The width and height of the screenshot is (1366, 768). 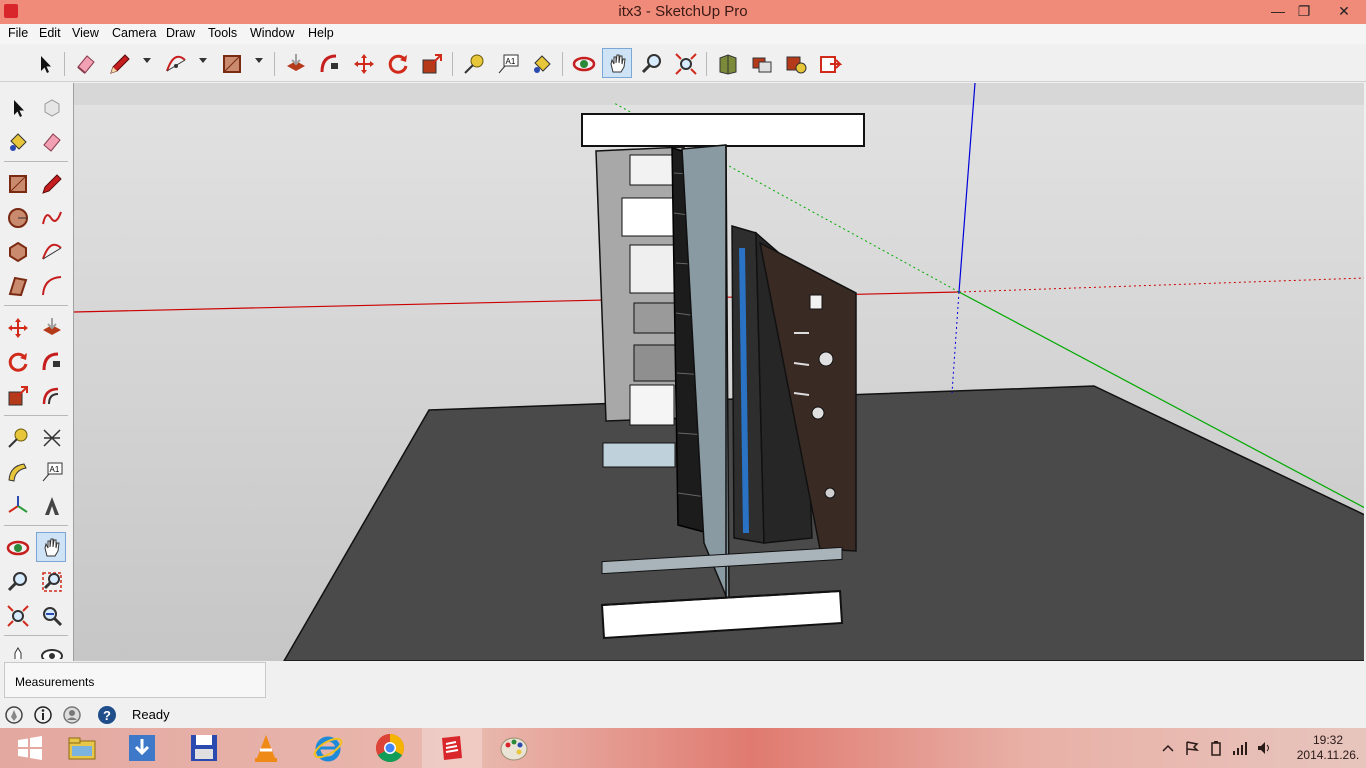 What do you see at coordinates (795, 63) in the screenshot?
I see `extension-warehouse-icon` at bounding box center [795, 63].